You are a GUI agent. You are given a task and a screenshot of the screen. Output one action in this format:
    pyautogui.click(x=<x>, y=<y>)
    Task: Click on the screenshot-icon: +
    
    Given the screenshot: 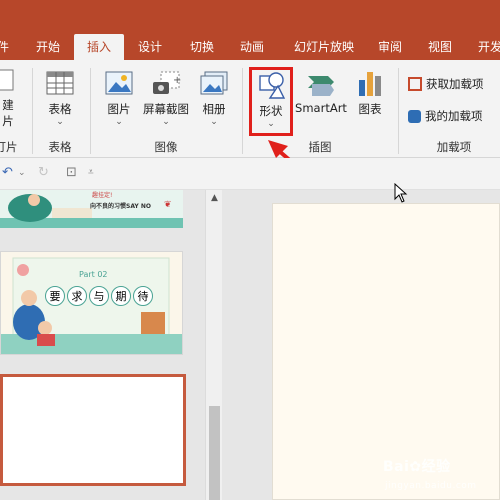 What is the action you would take?
    pyautogui.click(x=167, y=82)
    